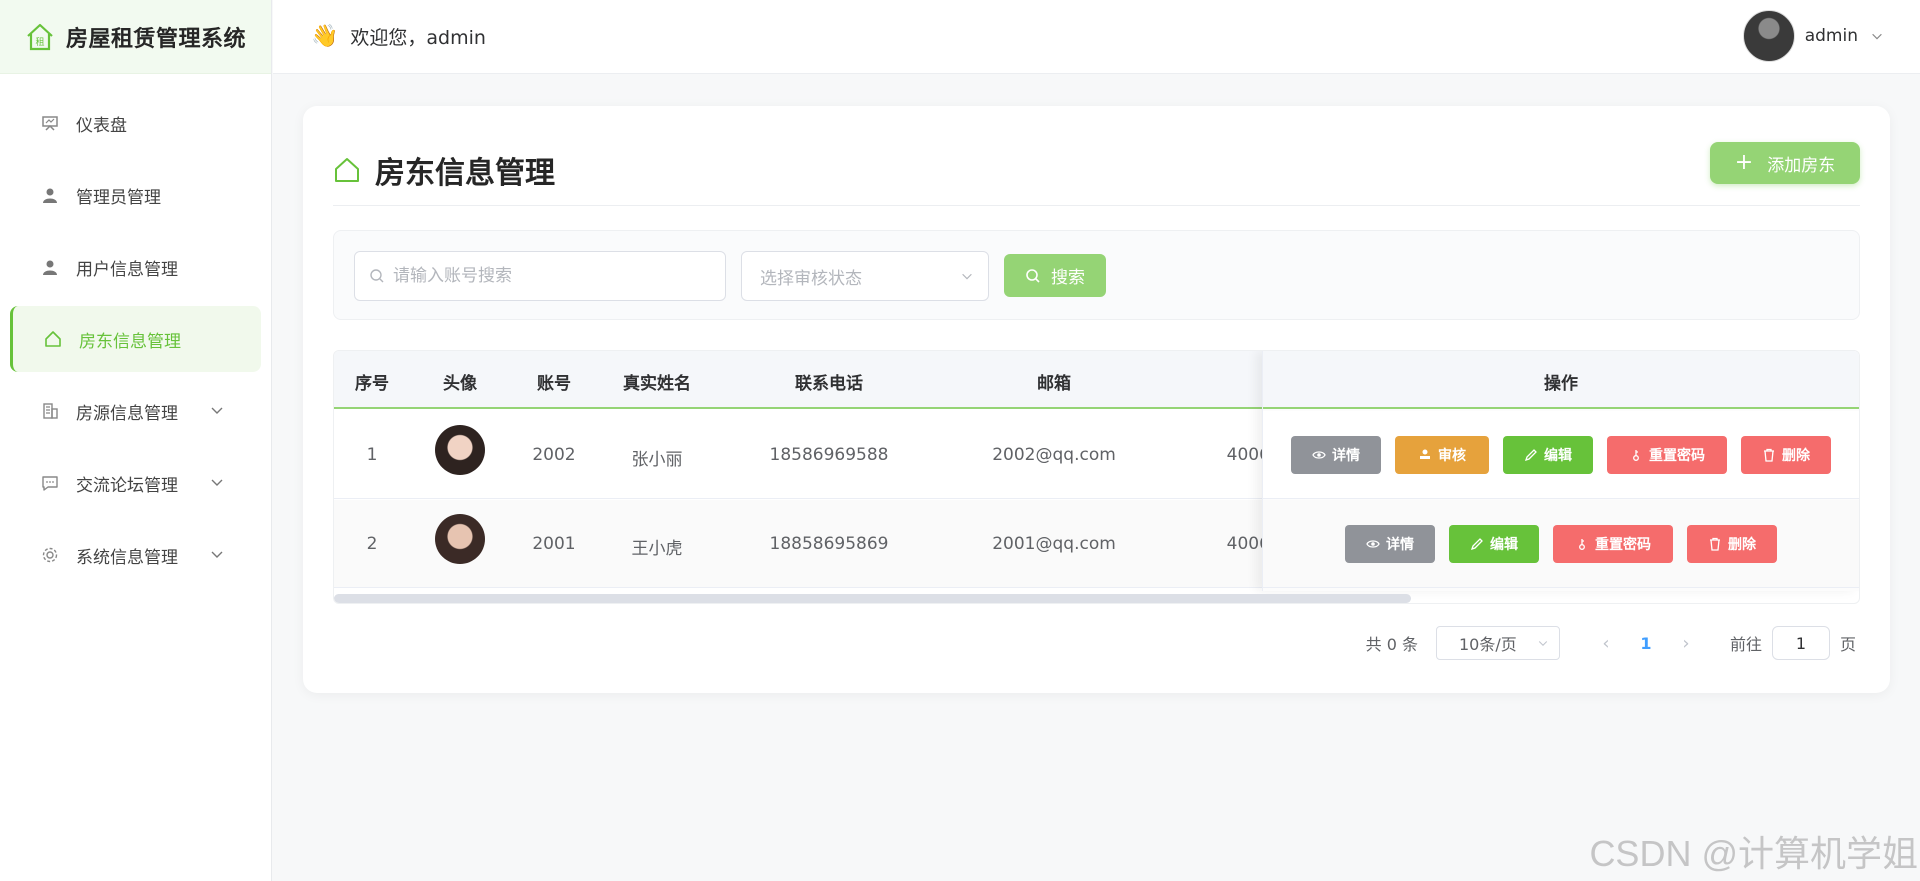  Describe the element at coordinates (1425, 455) in the screenshot. I see `stamp-icon` at that location.